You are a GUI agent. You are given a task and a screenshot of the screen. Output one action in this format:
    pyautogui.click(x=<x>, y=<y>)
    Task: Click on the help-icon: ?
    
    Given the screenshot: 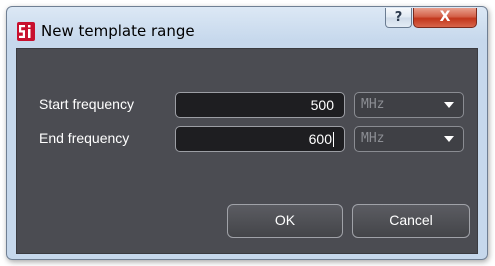 What is the action you would take?
    pyautogui.click(x=398, y=17)
    